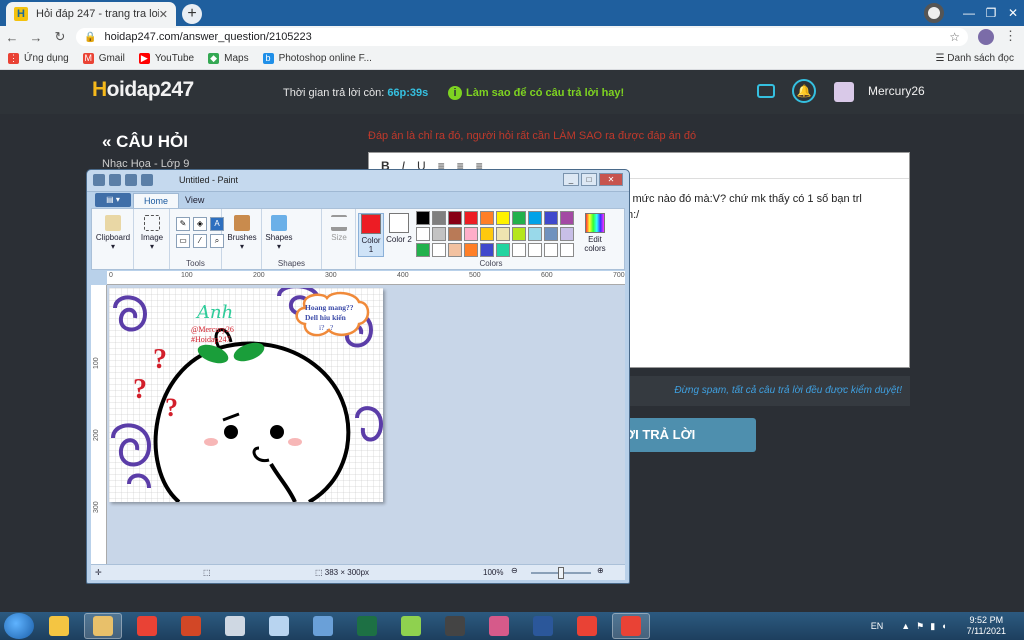  Describe the element at coordinates (115, 180) in the screenshot. I see `save-icon` at that location.